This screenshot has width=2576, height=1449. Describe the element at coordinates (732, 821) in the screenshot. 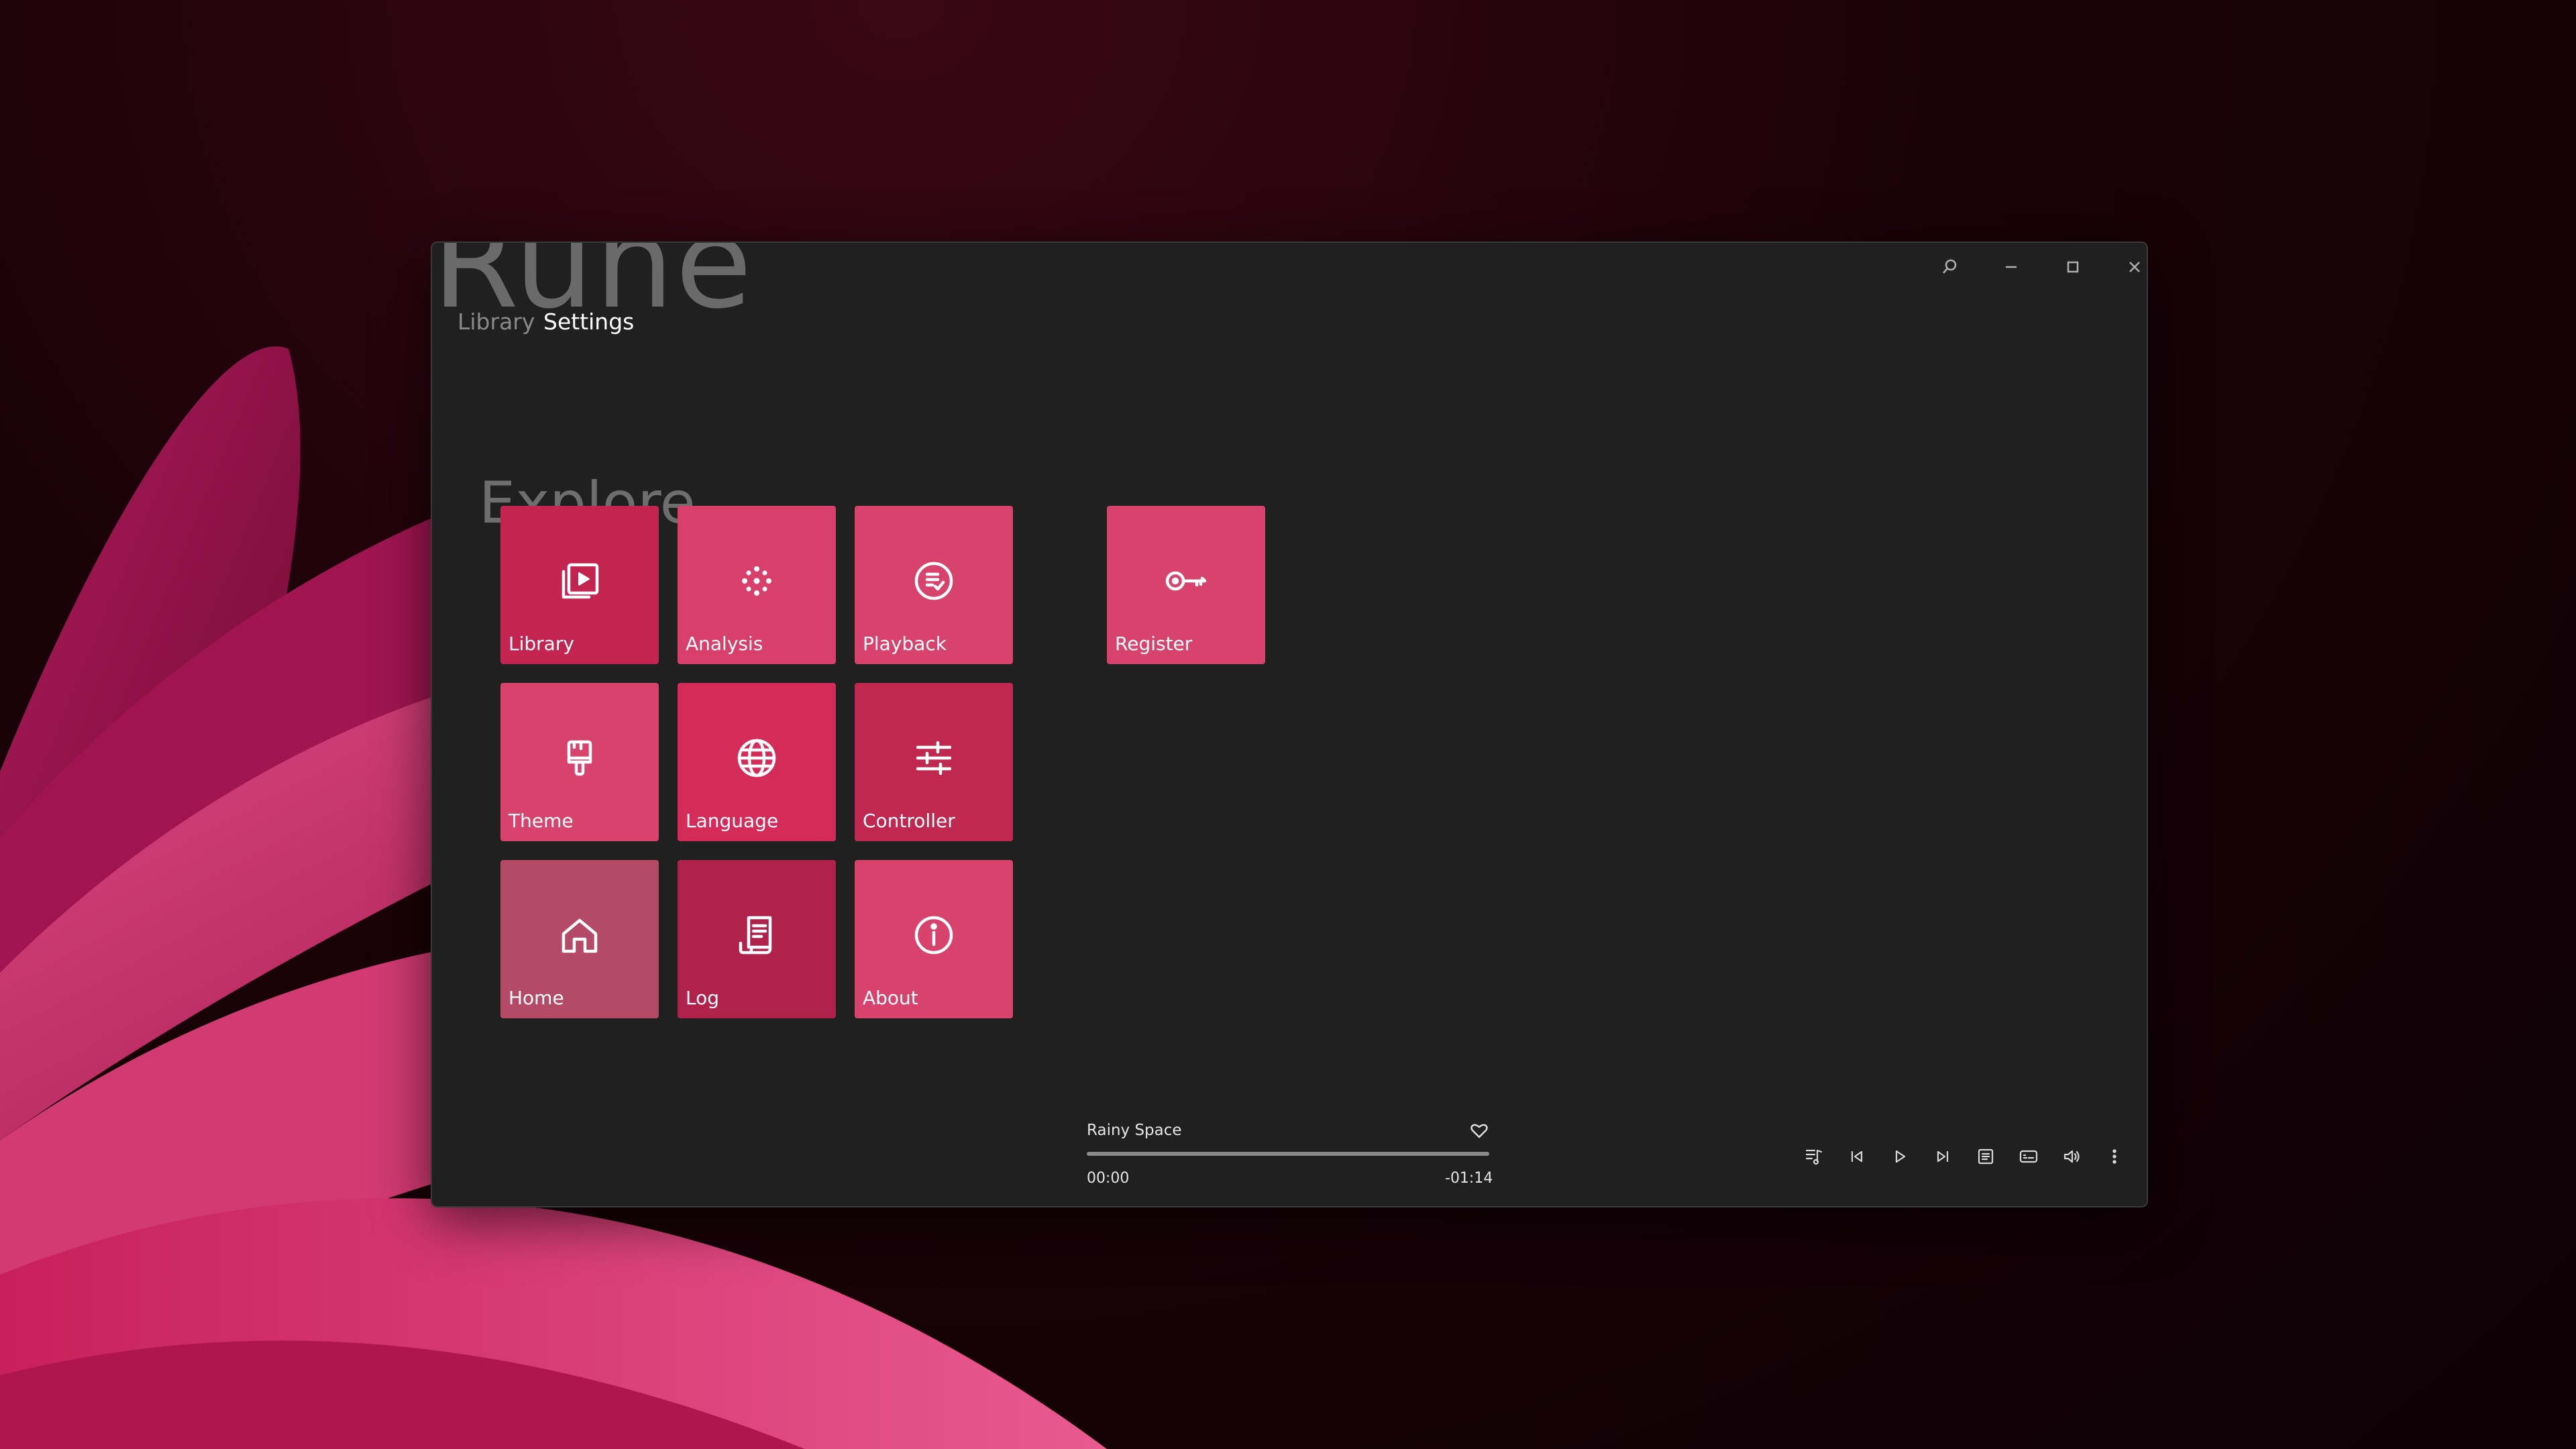

I see `tile-label: Language` at that location.